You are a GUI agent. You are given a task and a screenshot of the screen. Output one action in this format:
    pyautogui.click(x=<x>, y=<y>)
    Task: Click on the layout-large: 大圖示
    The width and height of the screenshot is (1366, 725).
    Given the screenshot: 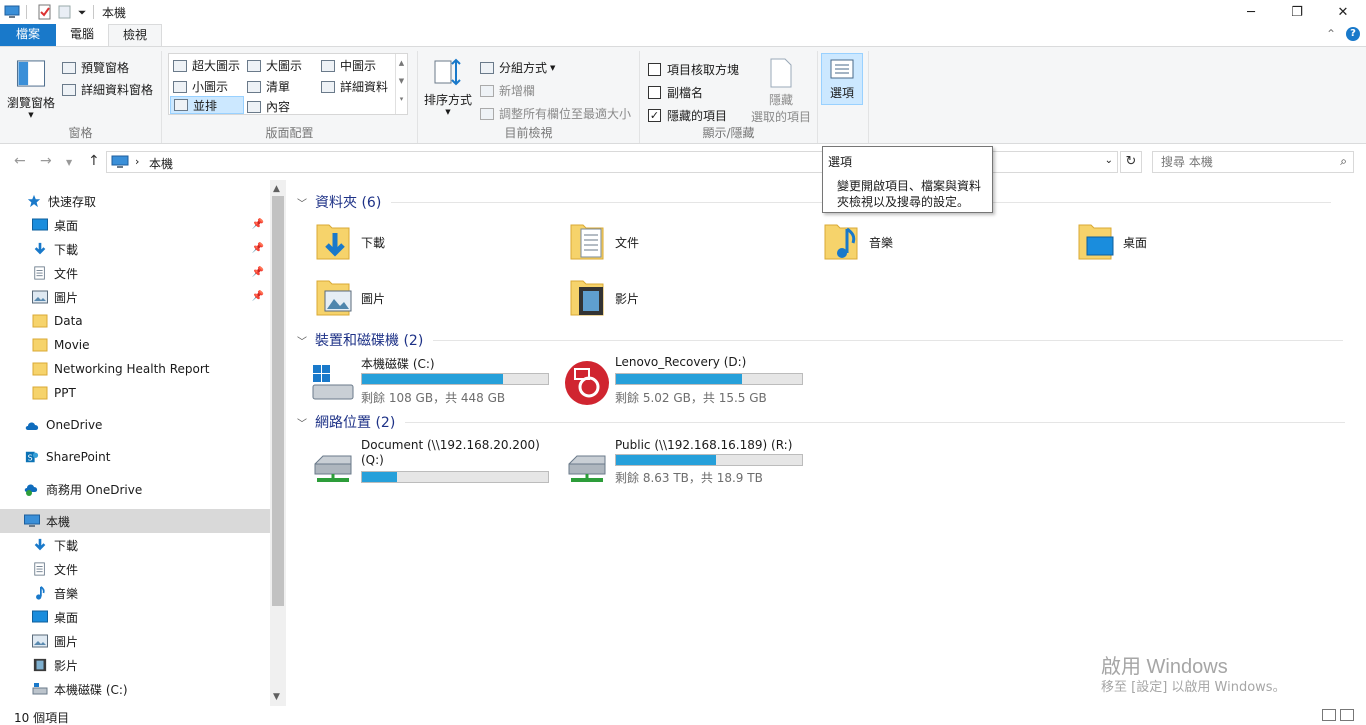 What is the action you would take?
    pyautogui.click(x=274, y=65)
    